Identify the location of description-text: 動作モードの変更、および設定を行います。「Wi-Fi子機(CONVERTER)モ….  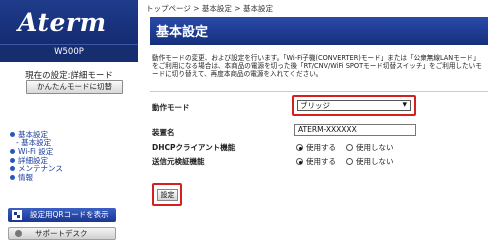
(317, 66).